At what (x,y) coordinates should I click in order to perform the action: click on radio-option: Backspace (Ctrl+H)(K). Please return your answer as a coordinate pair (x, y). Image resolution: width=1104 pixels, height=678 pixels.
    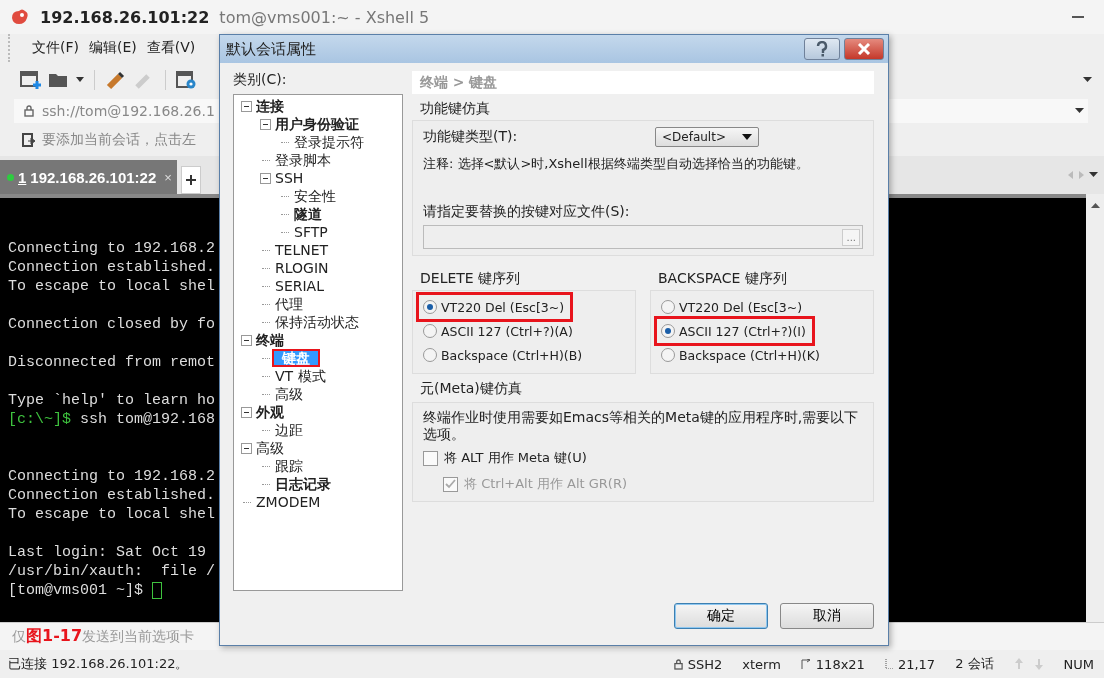
    Looking at the image, I should click on (741, 355).